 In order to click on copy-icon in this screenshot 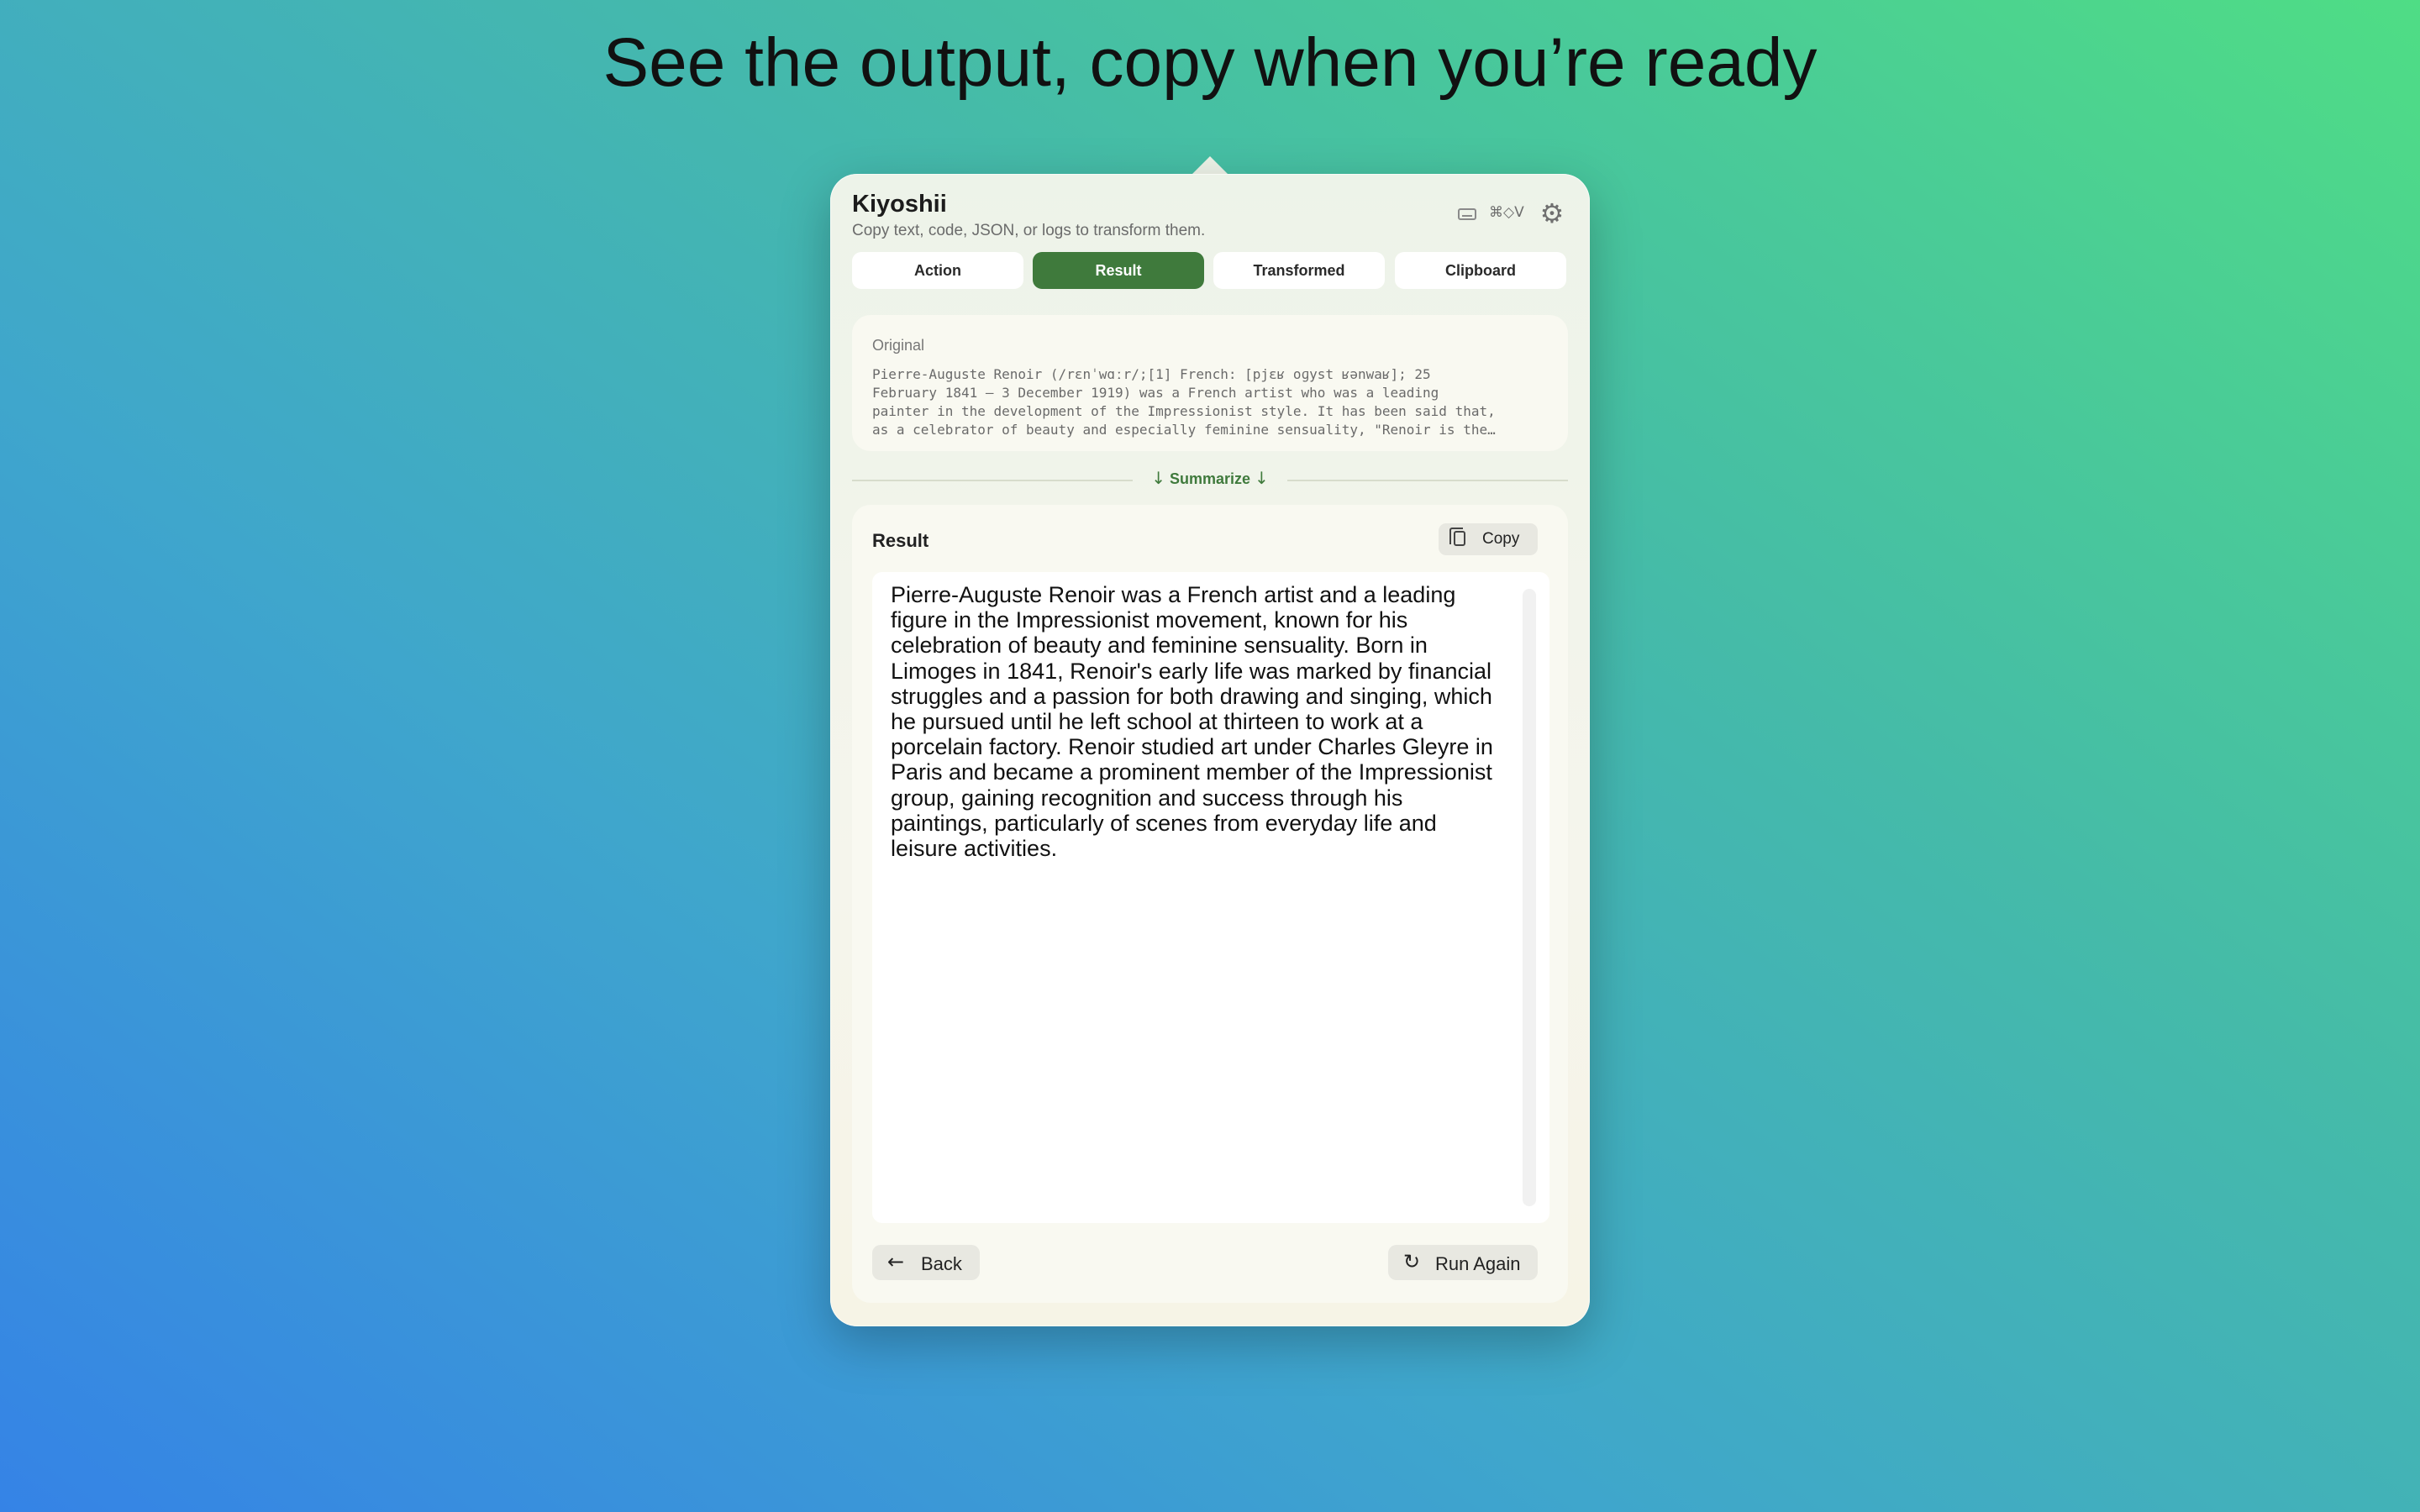, I will do `click(1457, 537)`.